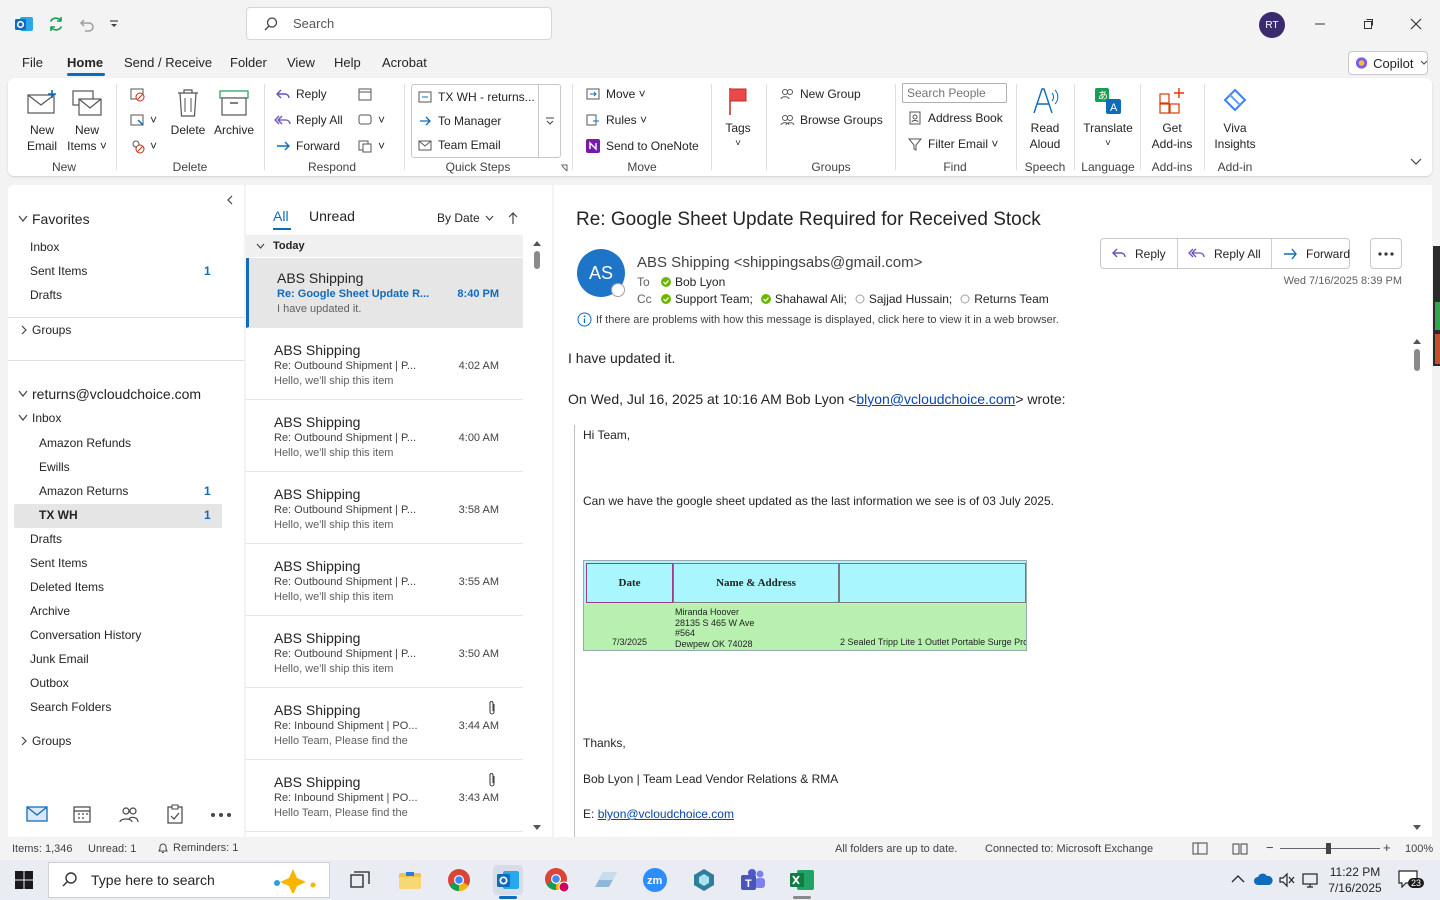 This screenshot has width=1440, height=900. Describe the element at coordinates (1138, 254) in the screenshot. I see `header-reply-button: Reply` at that location.